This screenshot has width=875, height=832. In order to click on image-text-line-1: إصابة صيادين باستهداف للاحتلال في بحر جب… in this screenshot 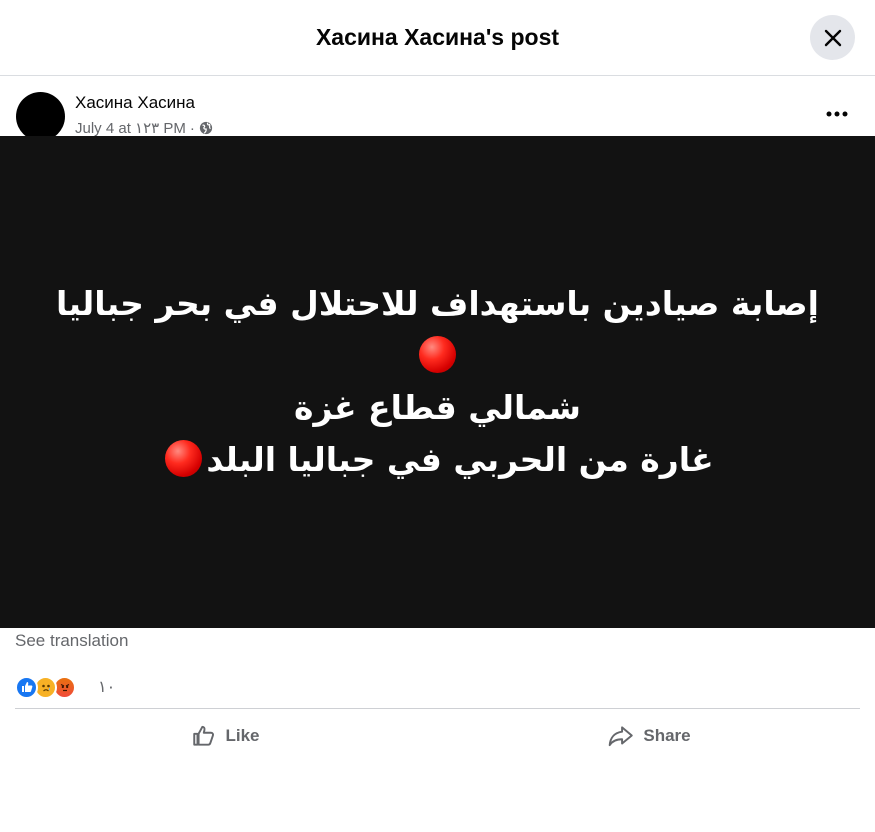, I will do `click(438, 330)`.